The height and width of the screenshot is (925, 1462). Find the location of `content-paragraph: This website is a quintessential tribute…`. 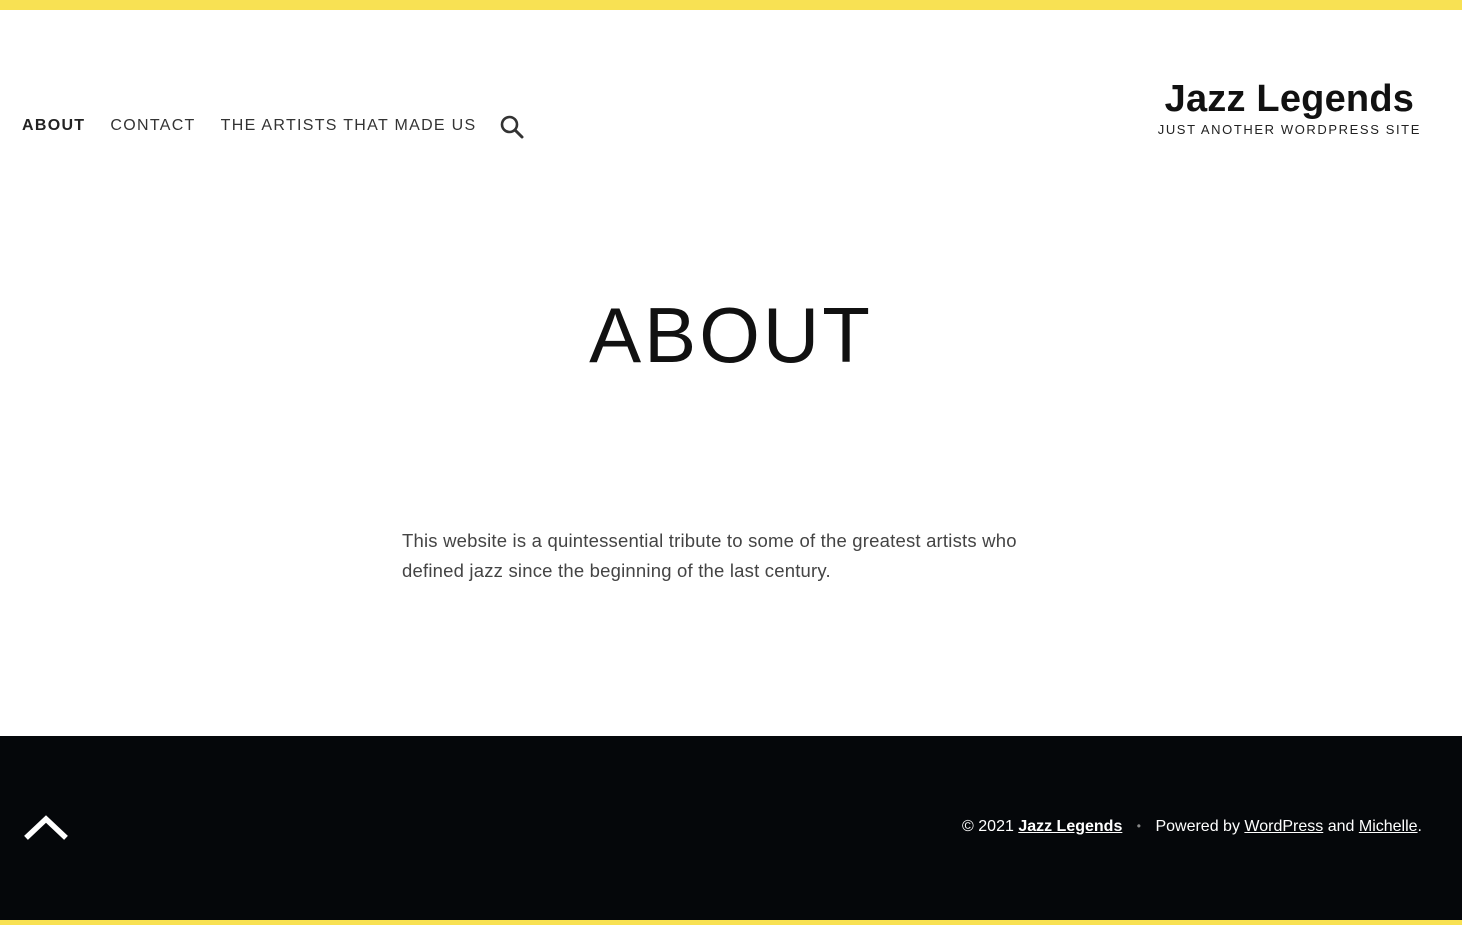

content-paragraph: This website is a quintessential tribute… is located at coordinates (709, 555).